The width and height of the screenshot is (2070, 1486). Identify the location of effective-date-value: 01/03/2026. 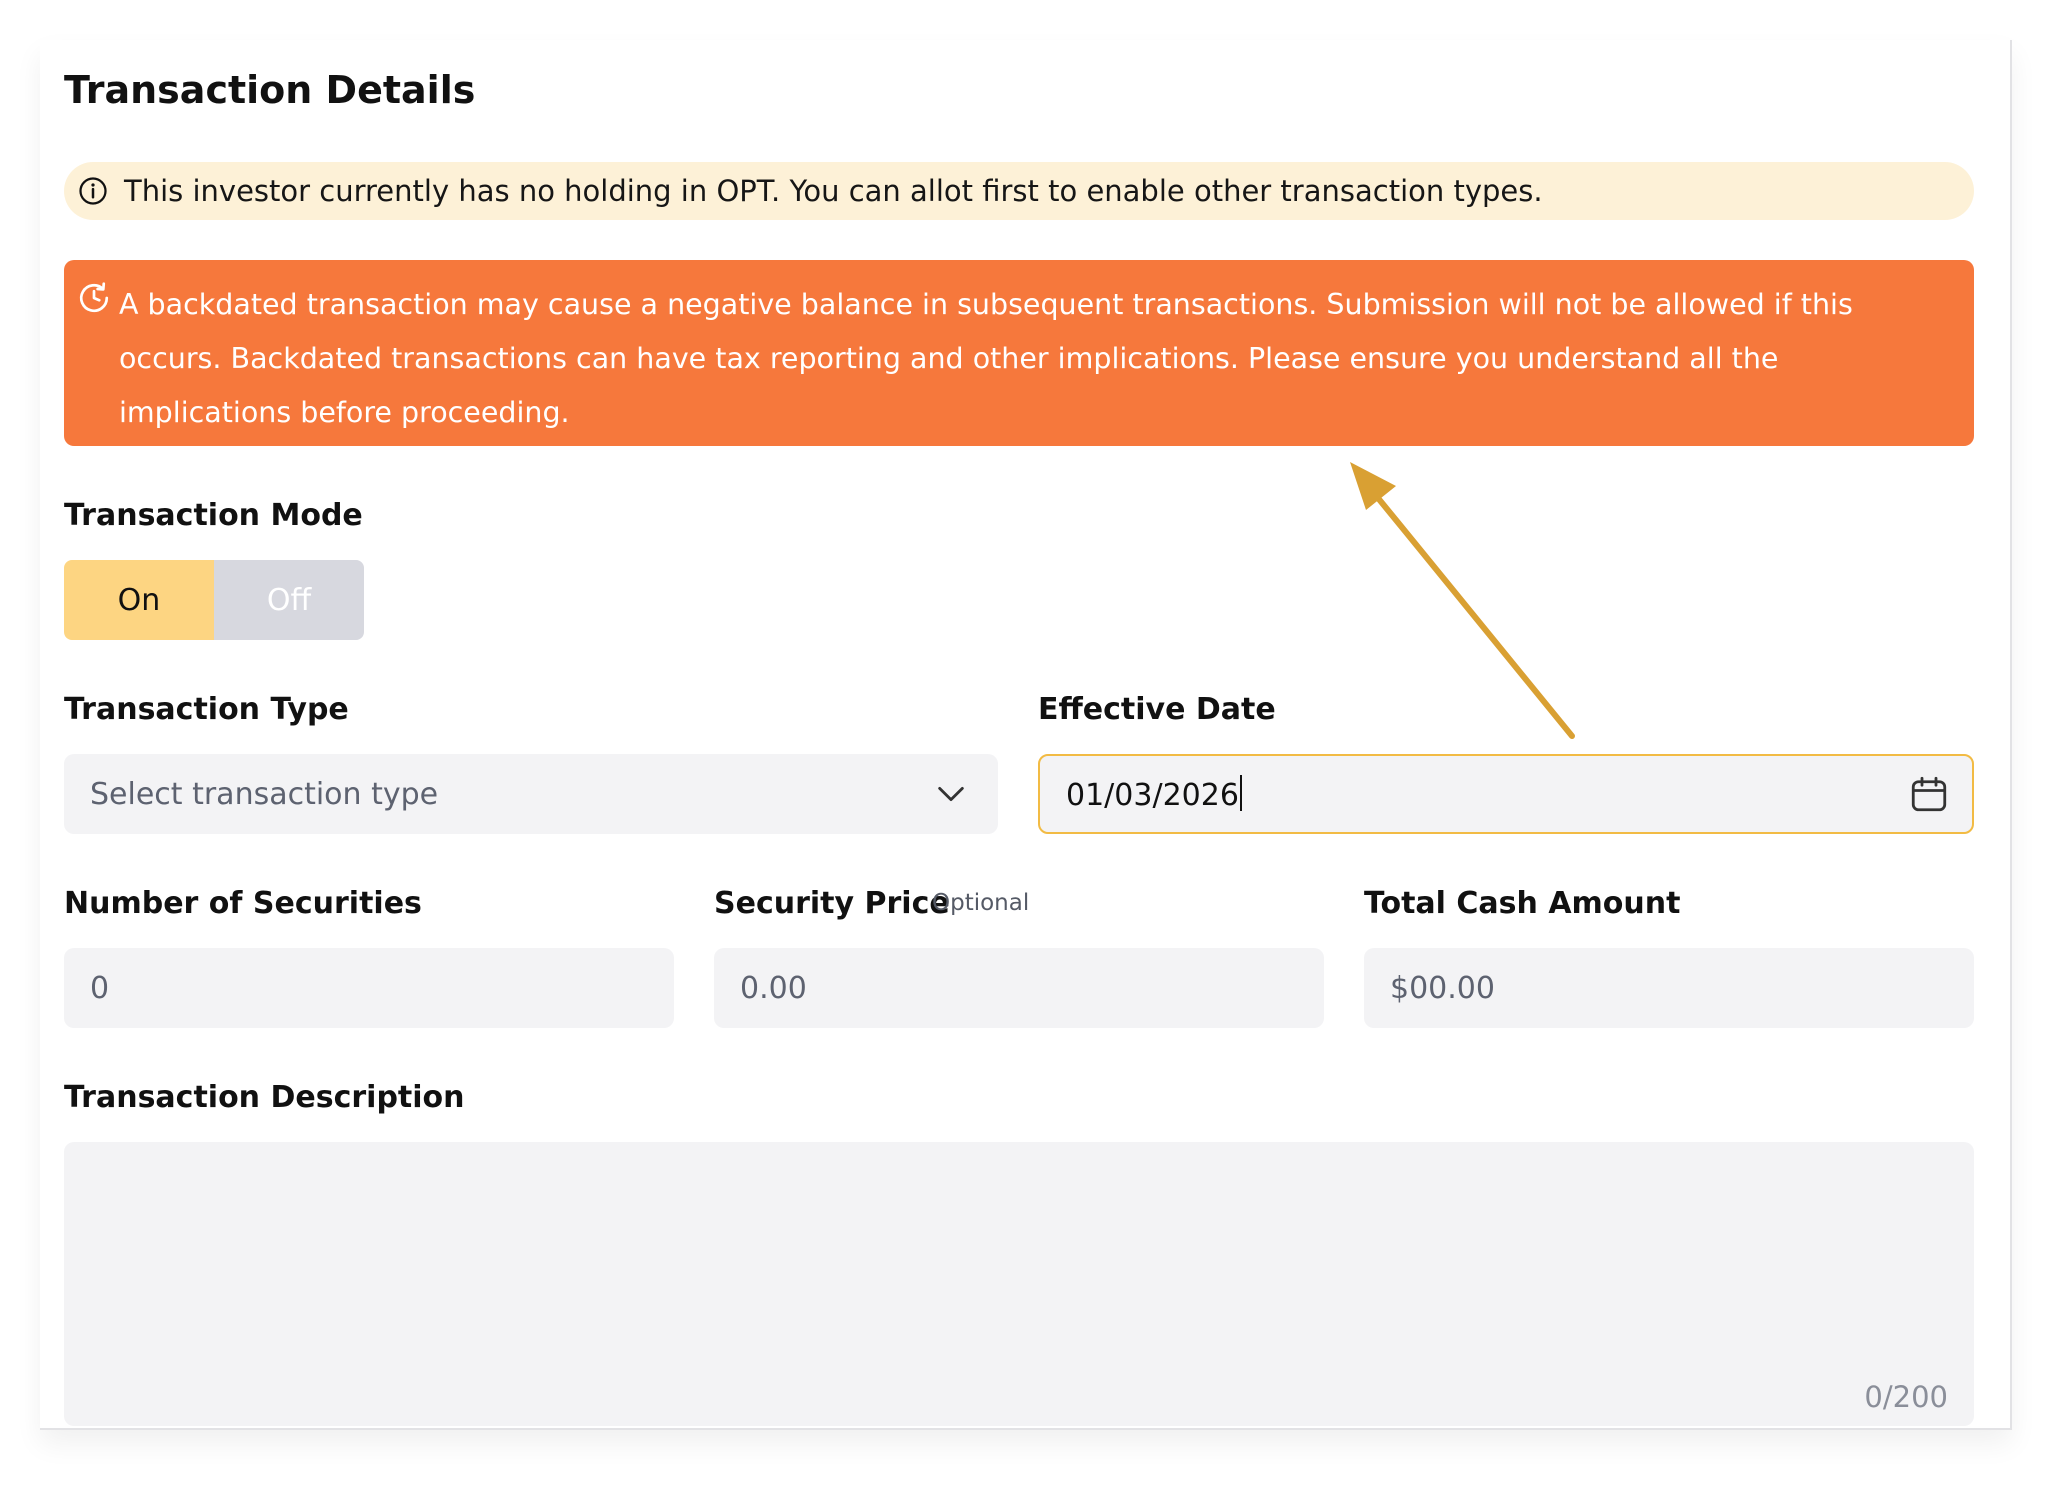
(1487, 794).